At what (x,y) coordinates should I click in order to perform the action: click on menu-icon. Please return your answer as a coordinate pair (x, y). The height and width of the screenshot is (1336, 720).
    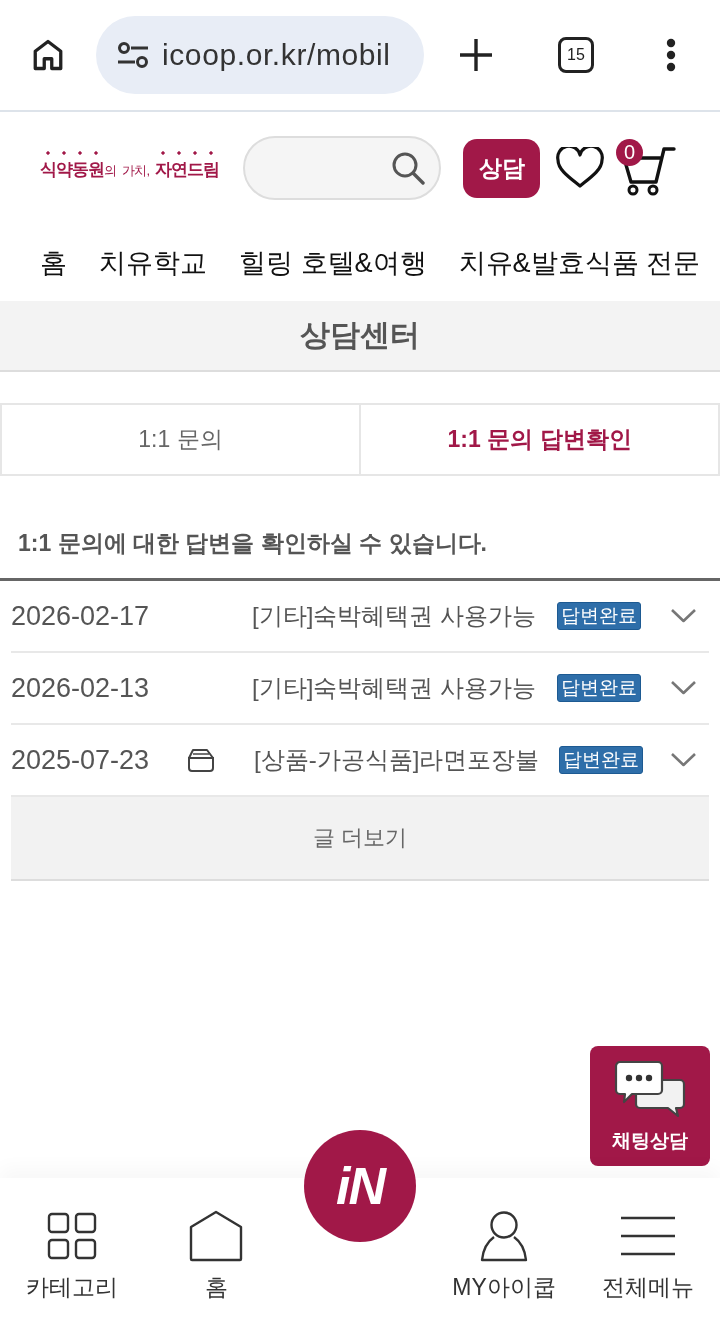
    Looking at the image, I should click on (648, 1236).